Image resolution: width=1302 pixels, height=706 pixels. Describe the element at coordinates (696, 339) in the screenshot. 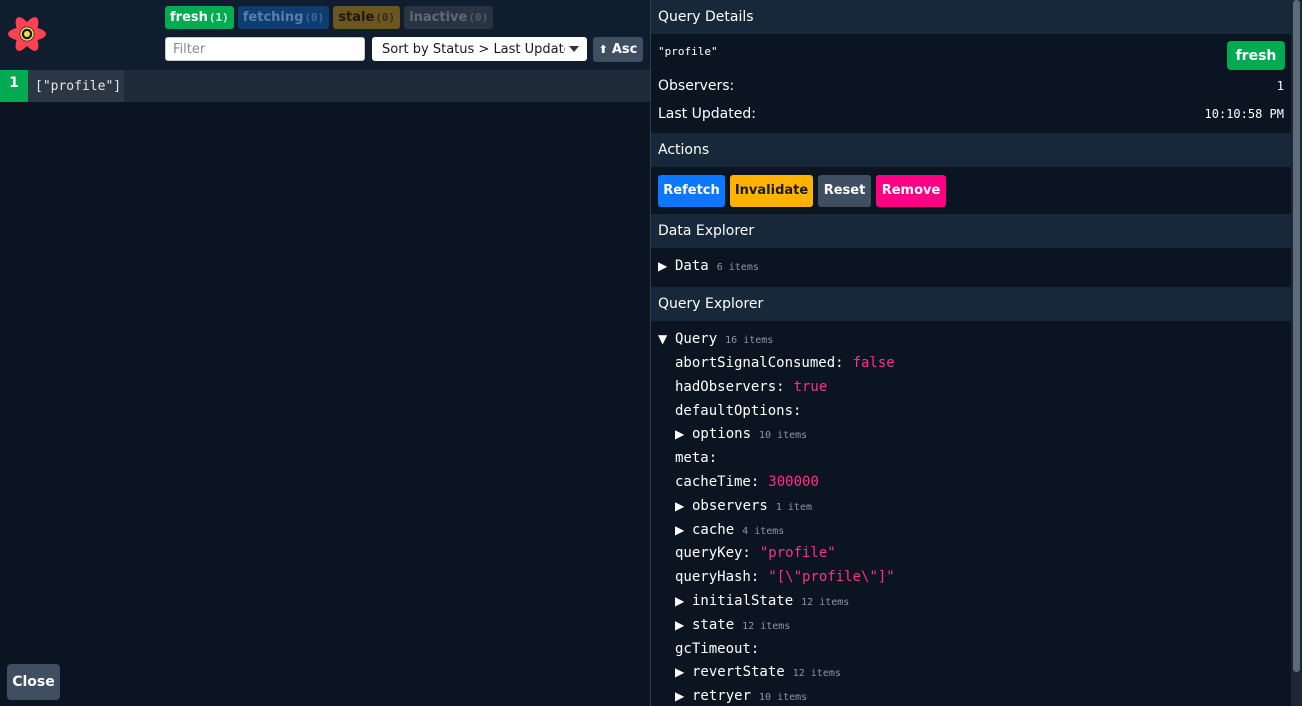

I see `explorer-key: Query` at that location.